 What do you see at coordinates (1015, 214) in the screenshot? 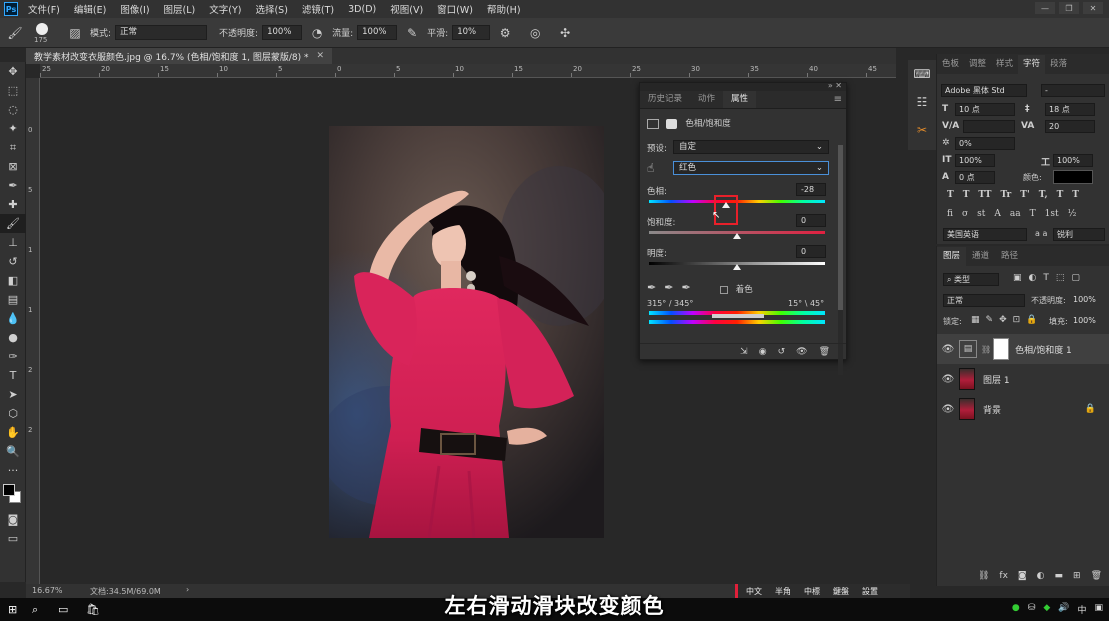
I see `stylistic-alternates-button: aa` at bounding box center [1015, 214].